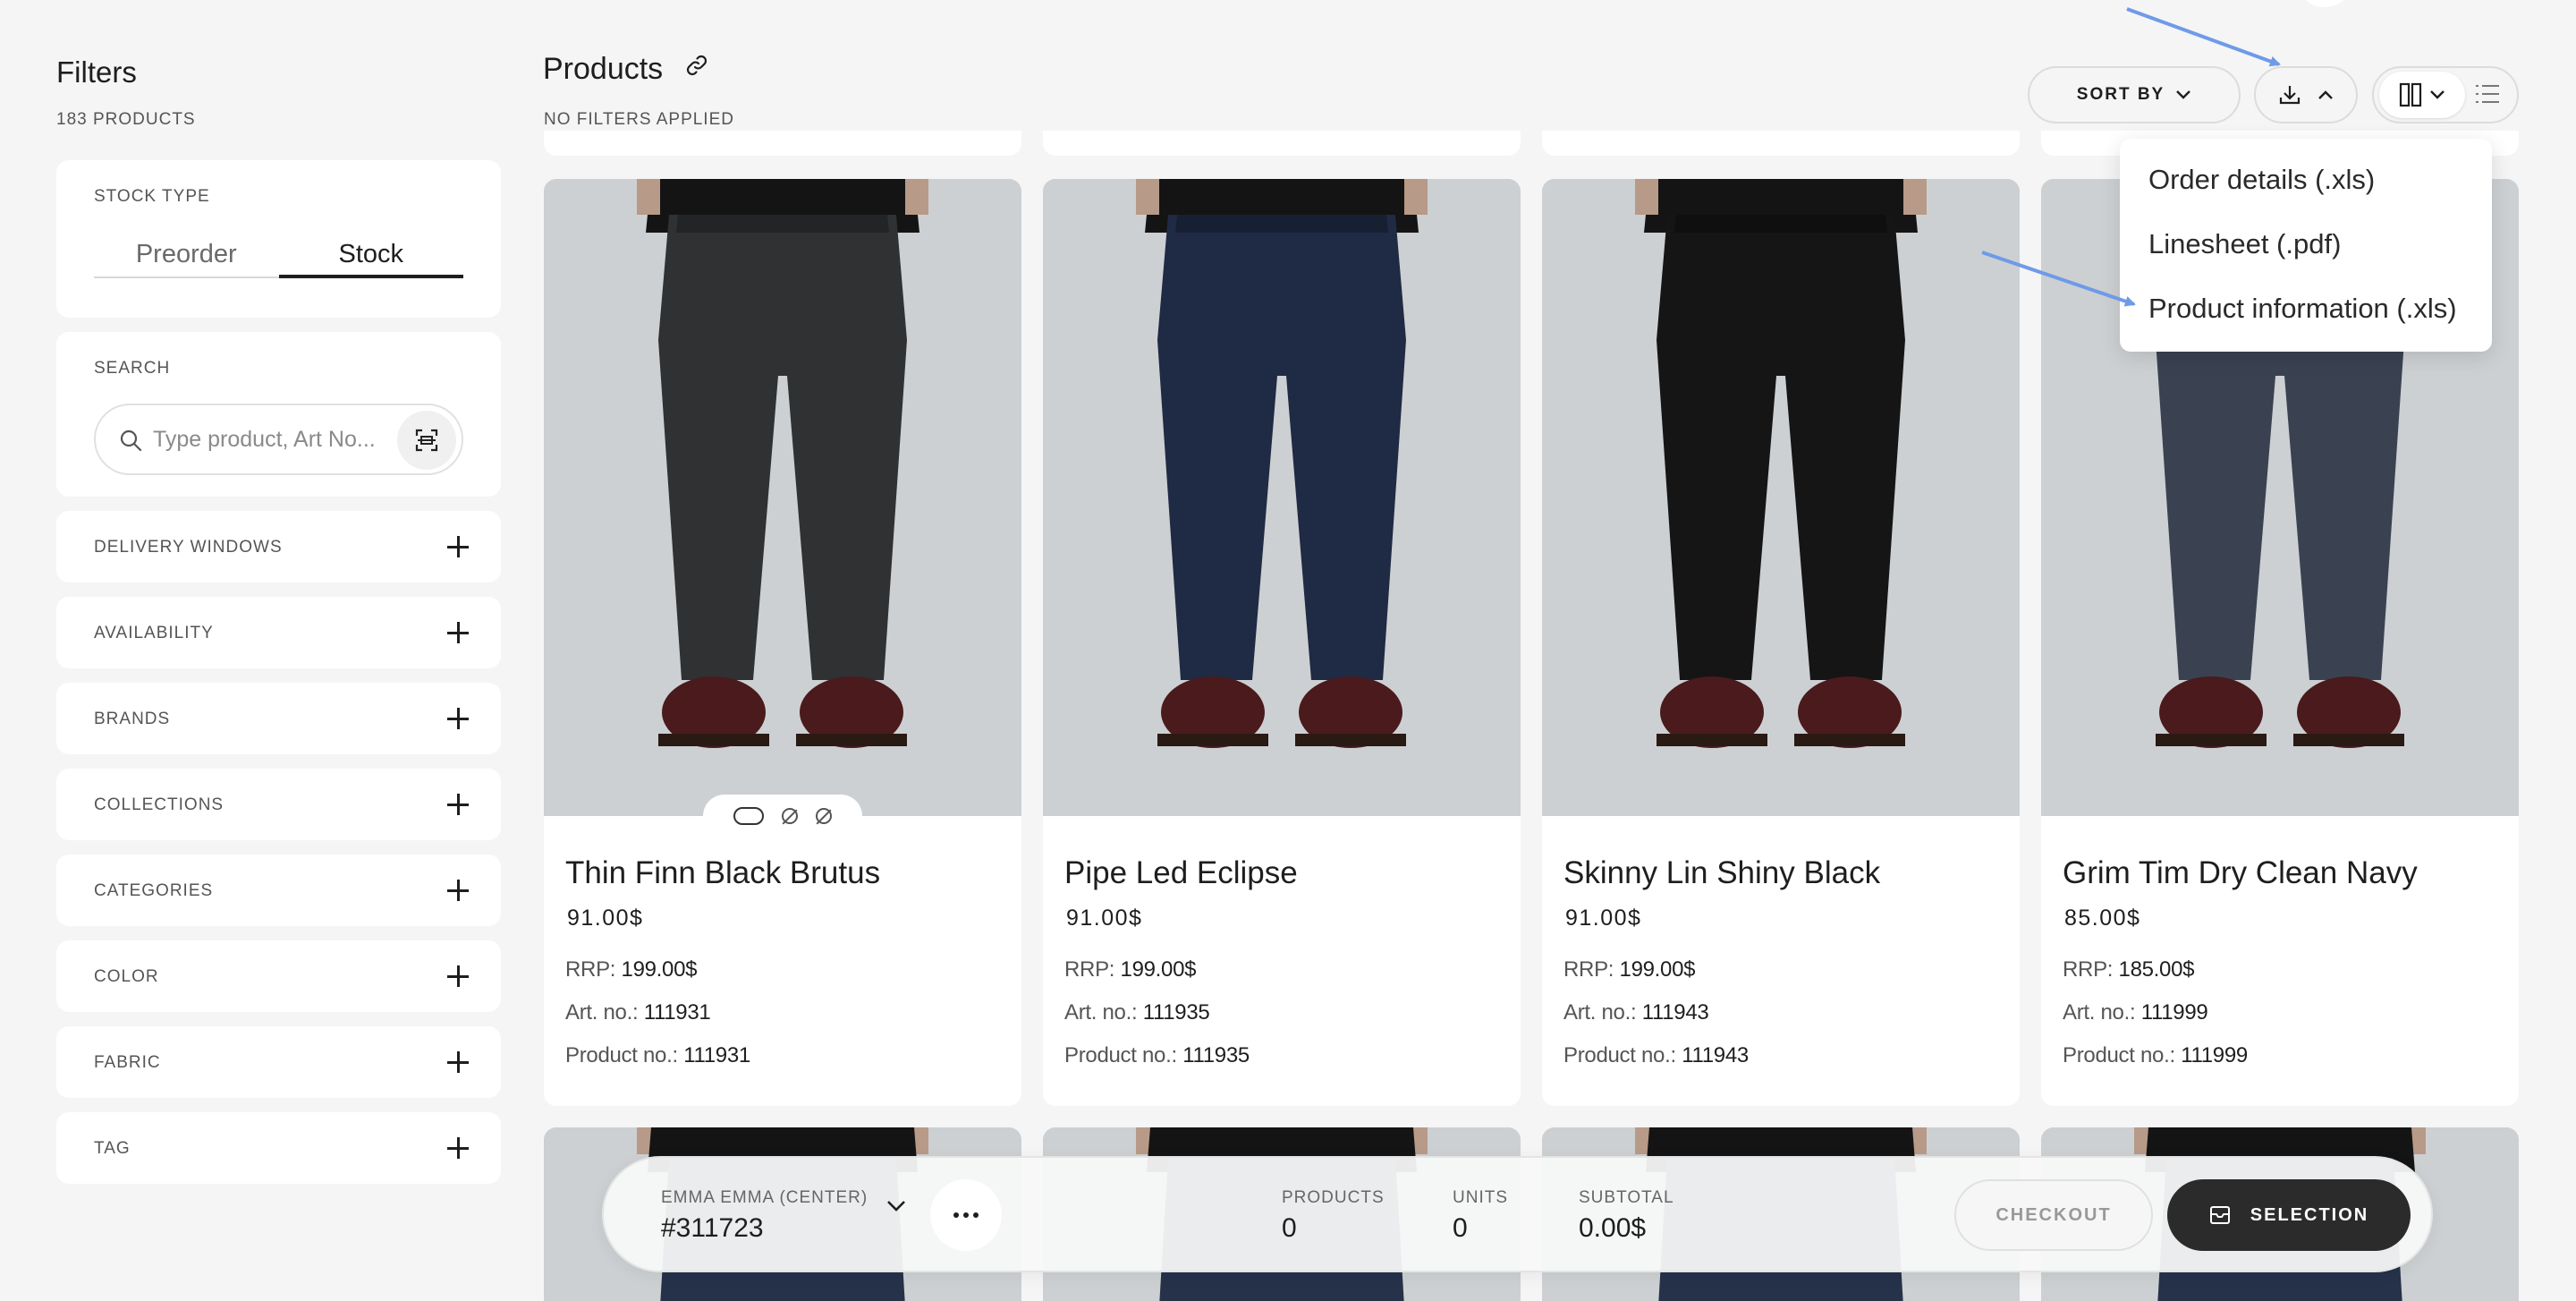 Image resolution: width=2576 pixels, height=1301 pixels. What do you see at coordinates (186, 256) in the screenshot?
I see `stock-type-preorder: Preorder` at bounding box center [186, 256].